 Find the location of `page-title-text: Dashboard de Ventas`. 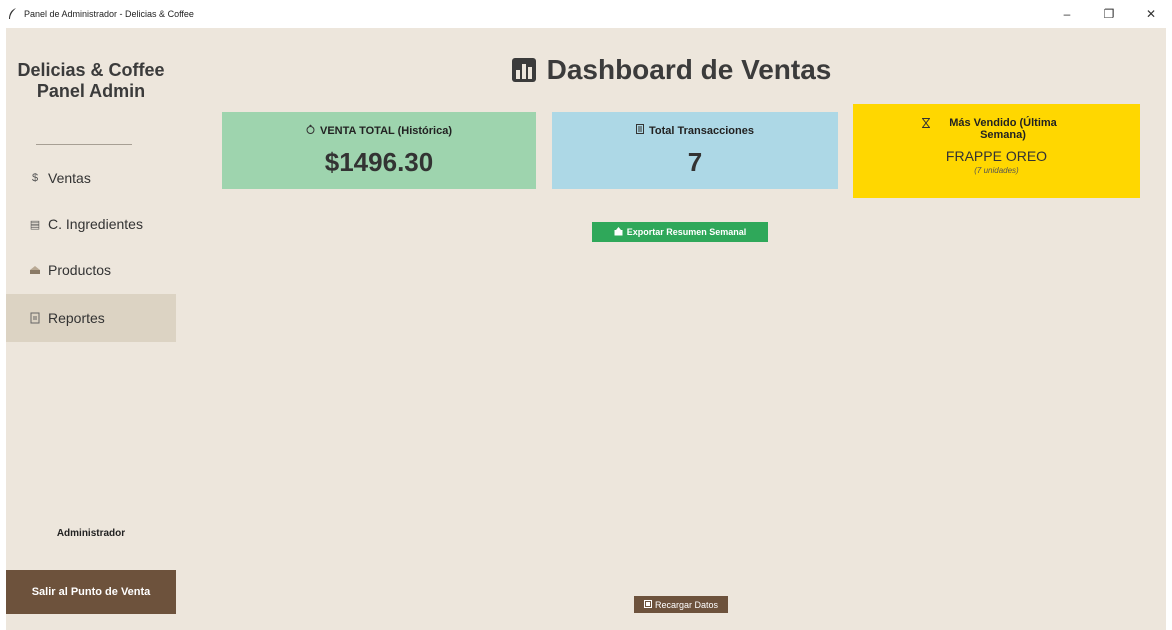

page-title-text: Dashboard de Ventas is located at coordinates (689, 69).